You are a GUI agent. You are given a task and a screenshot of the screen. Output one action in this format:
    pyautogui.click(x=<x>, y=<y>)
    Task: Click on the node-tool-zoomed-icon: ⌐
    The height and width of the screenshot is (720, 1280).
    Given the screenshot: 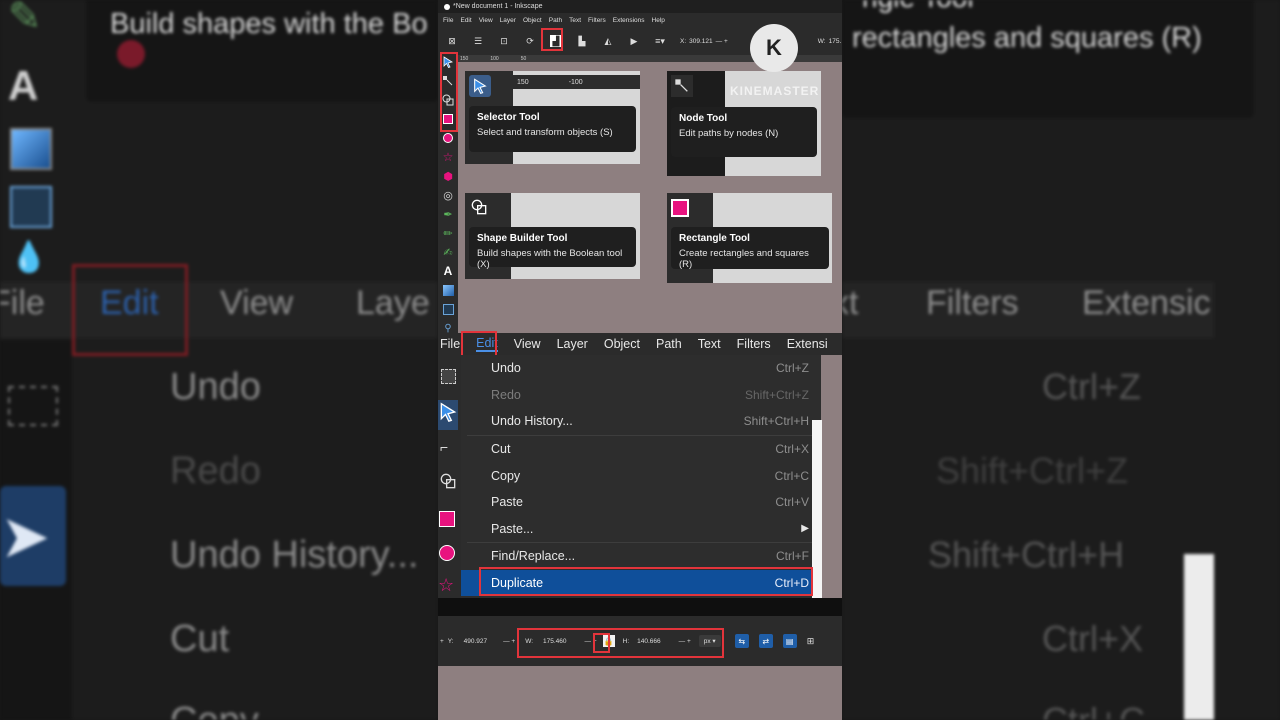 What is the action you would take?
    pyautogui.click(x=444, y=447)
    